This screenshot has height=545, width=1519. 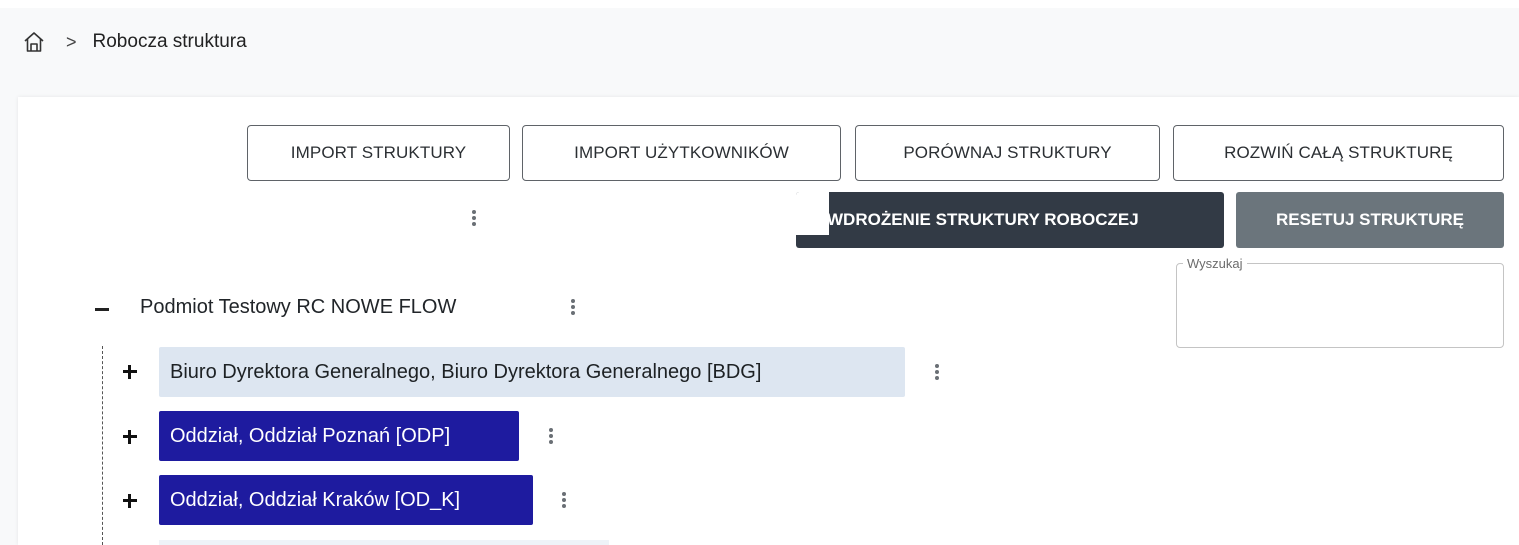 What do you see at coordinates (339, 436) in the screenshot?
I see `tree-node: Oddział, Oddział Poznań [ODP]` at bounding box center [339, 436].